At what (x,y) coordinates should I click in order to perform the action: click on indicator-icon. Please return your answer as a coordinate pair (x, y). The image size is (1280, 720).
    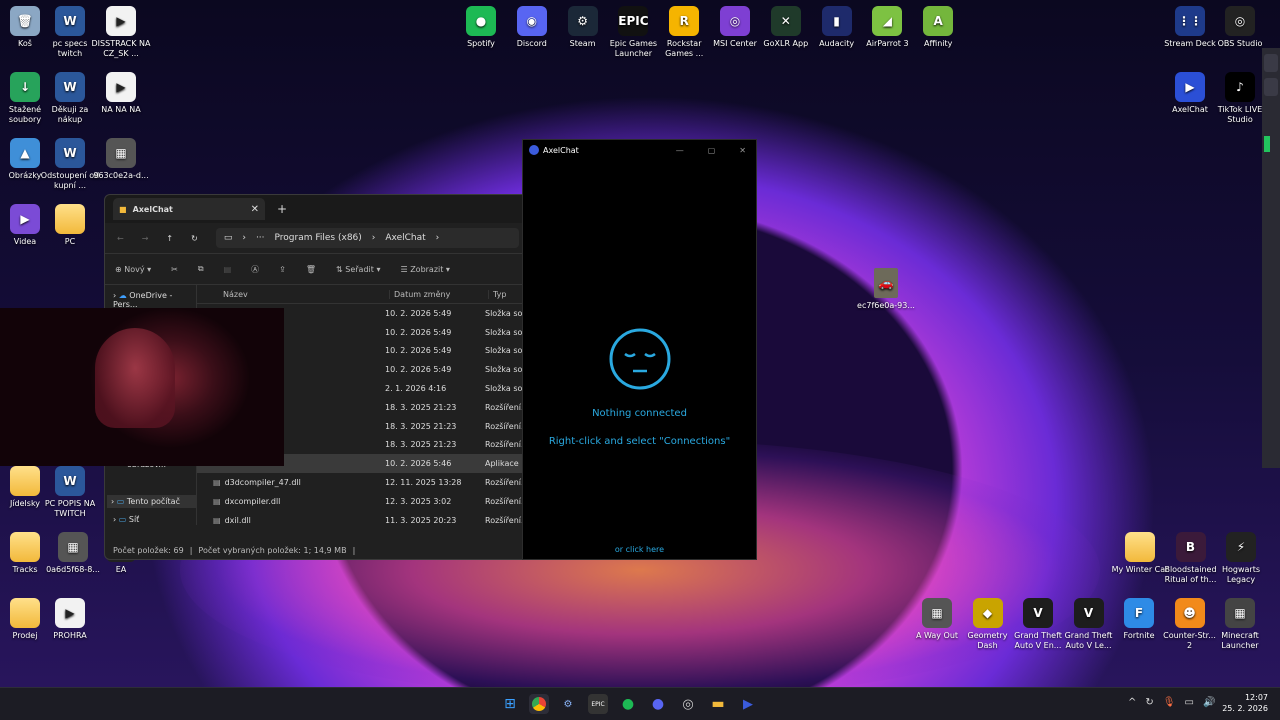
    Looking at the image, I should click on (1267, 144).